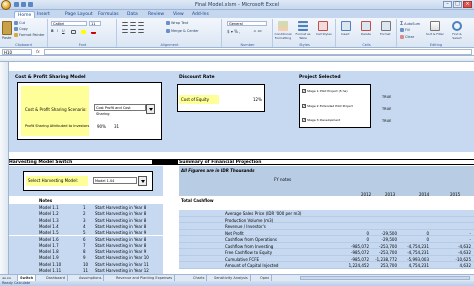 Image resolution: width=474 pixels, height=286 pixels. I want to click on conditional-formatting-button: Conditional Formatting, so click(283, 36).